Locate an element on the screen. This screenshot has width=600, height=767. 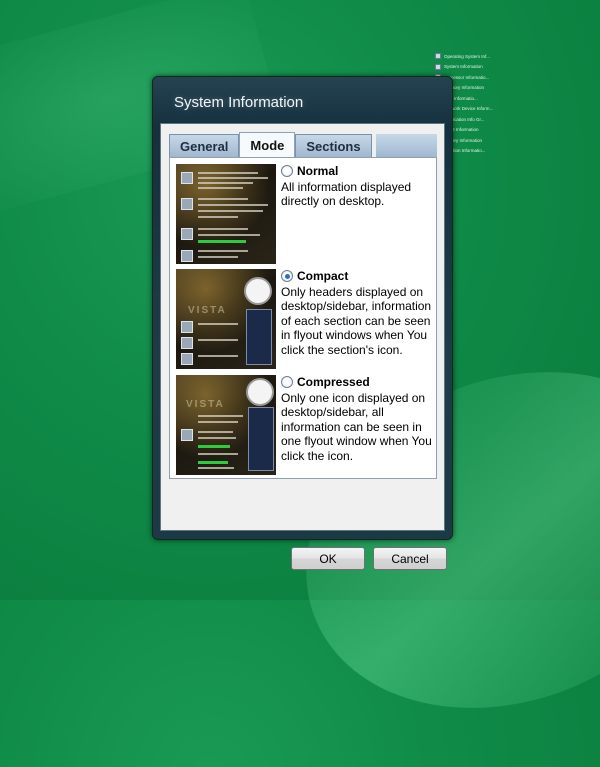
compressed-radio is located at coordinates (287, 382).